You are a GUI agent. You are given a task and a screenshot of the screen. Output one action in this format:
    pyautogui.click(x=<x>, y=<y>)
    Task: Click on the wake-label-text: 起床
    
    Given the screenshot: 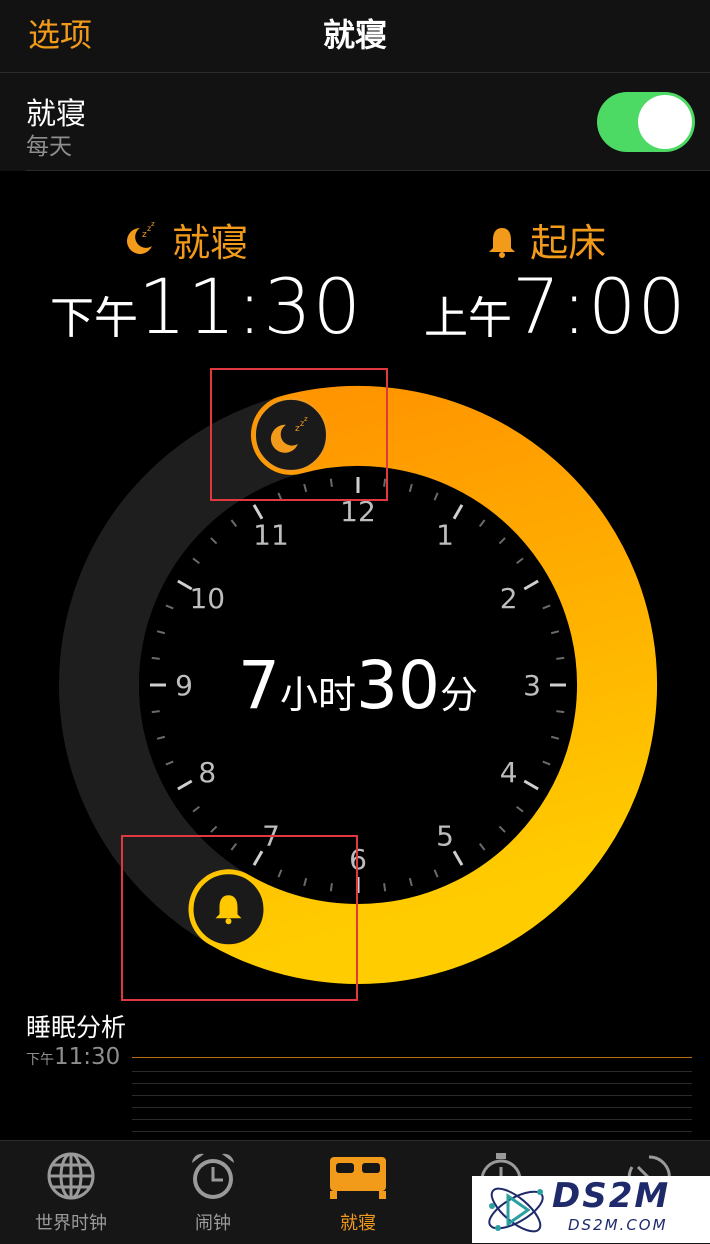 What is the action you would take?
    pyautogui.click(x=568, y=243)
    